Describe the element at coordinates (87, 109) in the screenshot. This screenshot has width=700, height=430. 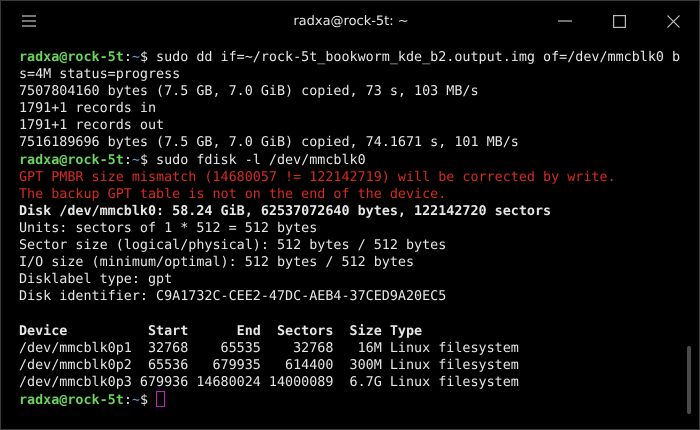
I see `output-line: 1791+1 records in` at that location.